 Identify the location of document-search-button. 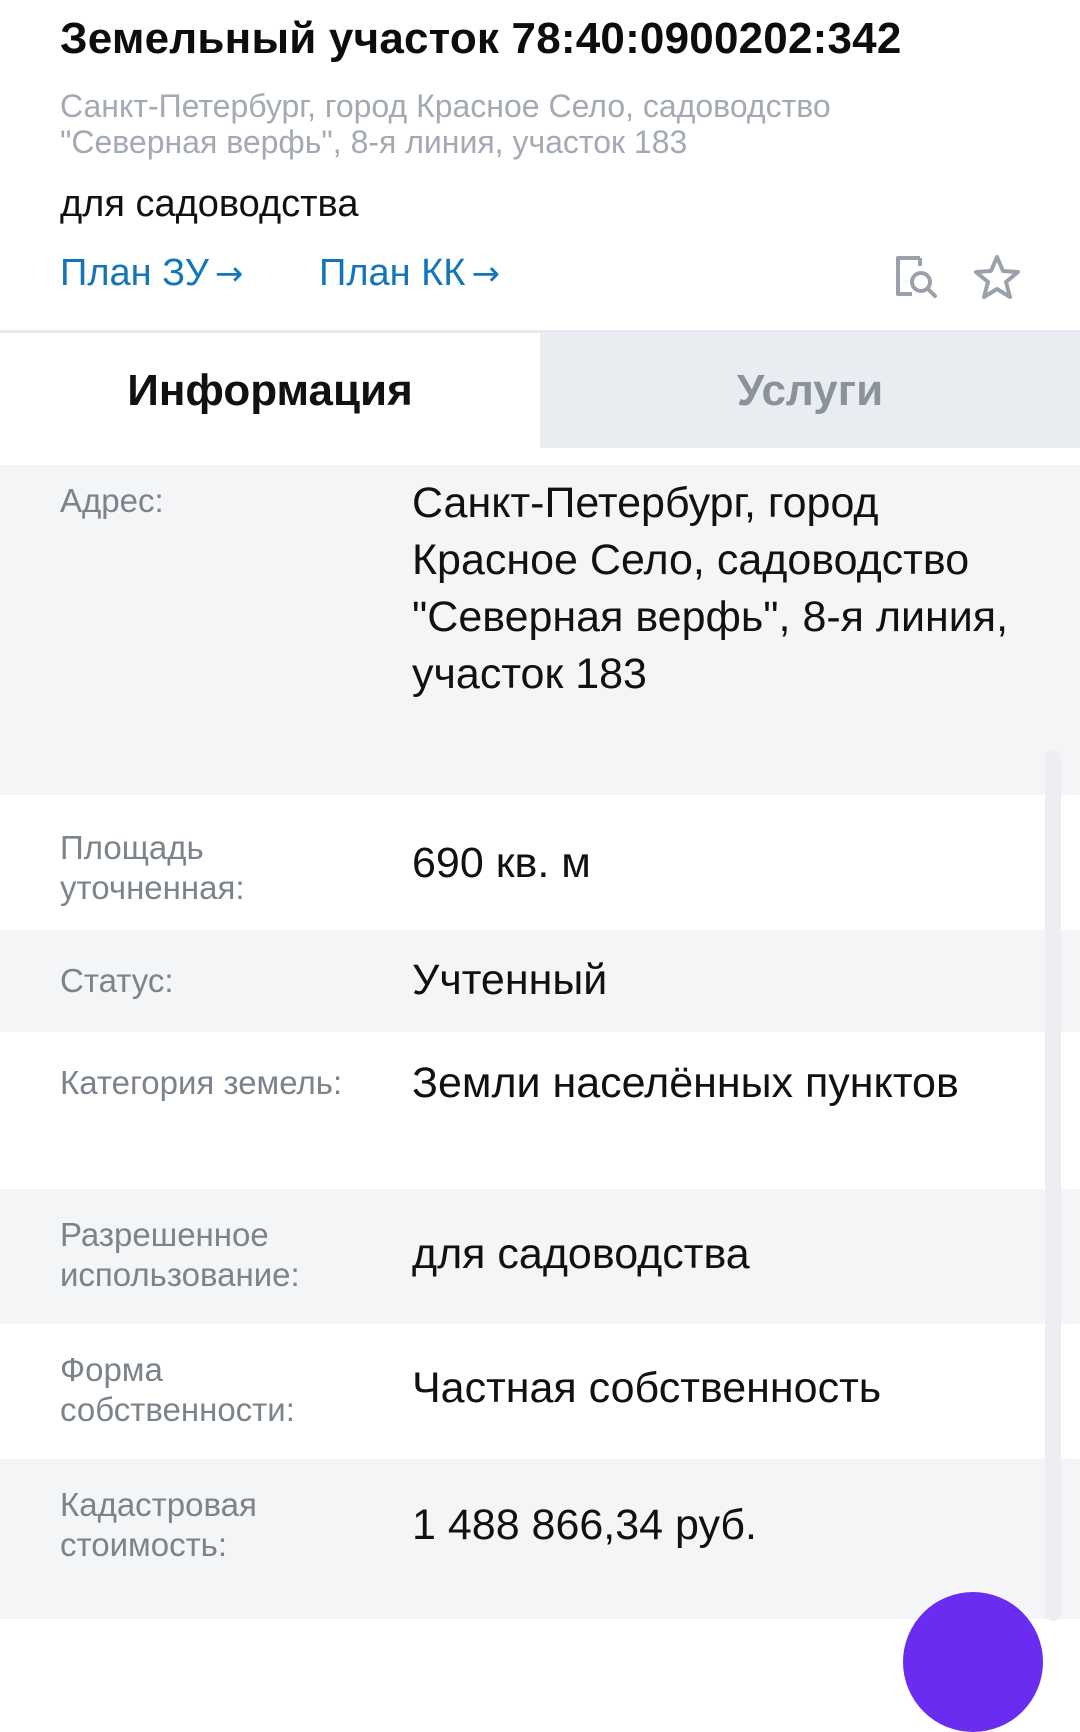
(915, 277).